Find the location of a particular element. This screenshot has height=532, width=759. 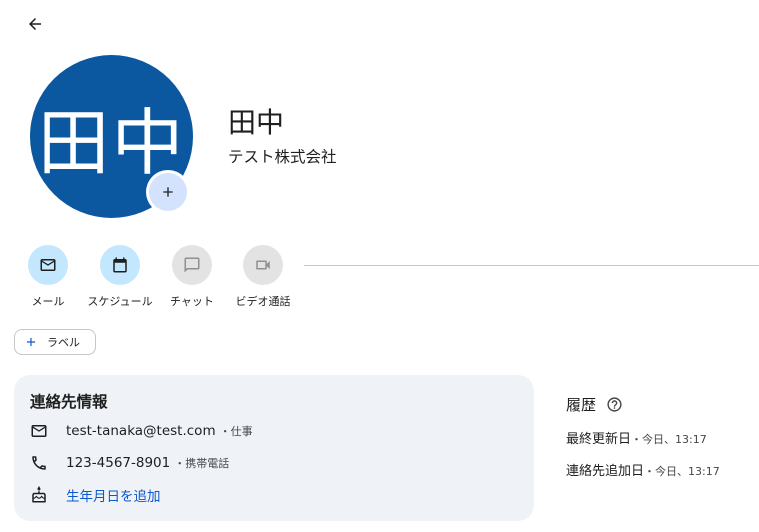

videocam-icon is located at coordinates (263, 265).